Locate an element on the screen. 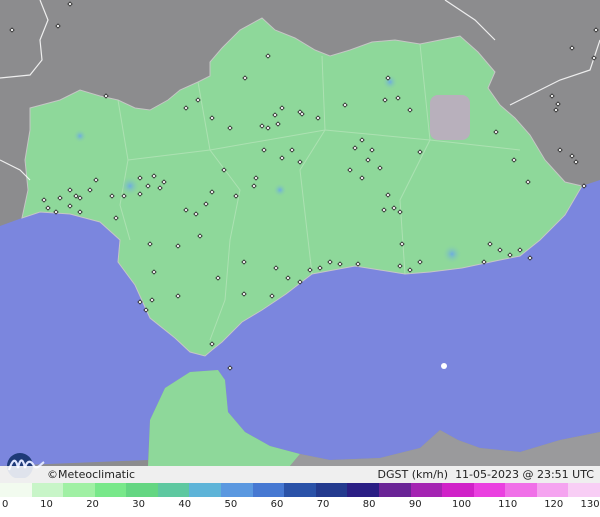  scale-tick-label: 110 is located at coordinates (508, 504).